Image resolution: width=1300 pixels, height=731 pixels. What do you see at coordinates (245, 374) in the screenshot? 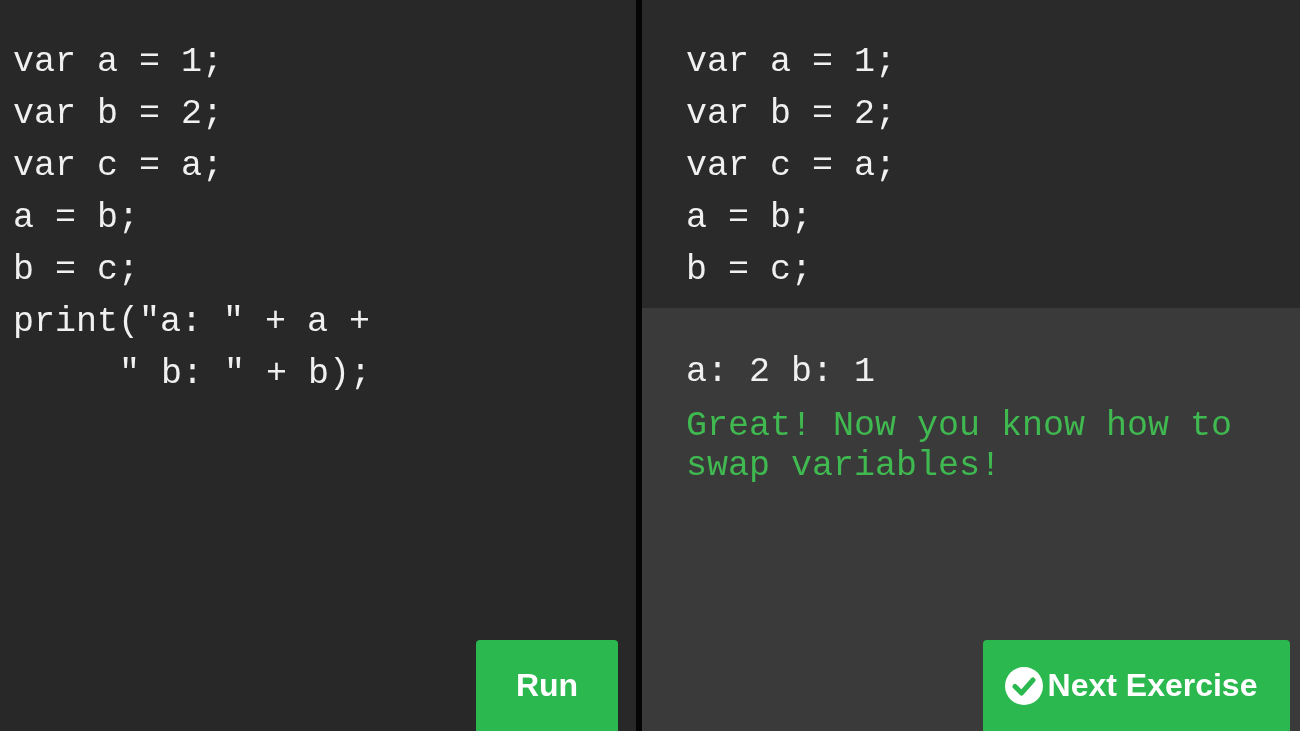
I see `code-line: " b: " + b);` at bounding box center [245, 374].